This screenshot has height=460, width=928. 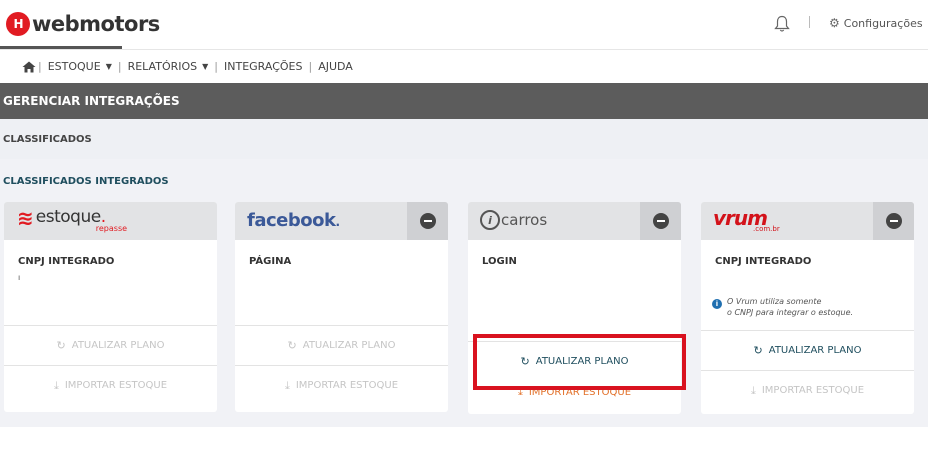 I want to click on facebook-logo: facebook., so click(x=293, y=220).